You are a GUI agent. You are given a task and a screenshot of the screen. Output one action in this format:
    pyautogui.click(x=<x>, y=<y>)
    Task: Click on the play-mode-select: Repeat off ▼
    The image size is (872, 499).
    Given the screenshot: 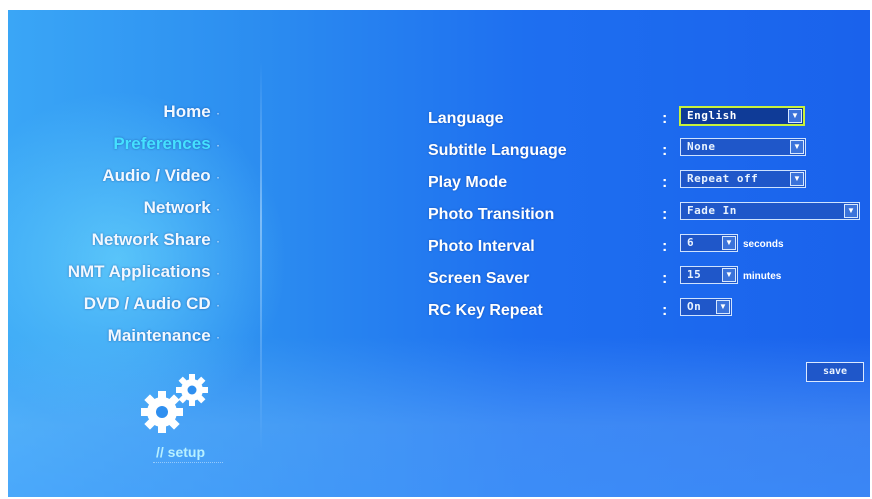 What is the action you would take?
    pyautogui.click(x=743, y=179)
    